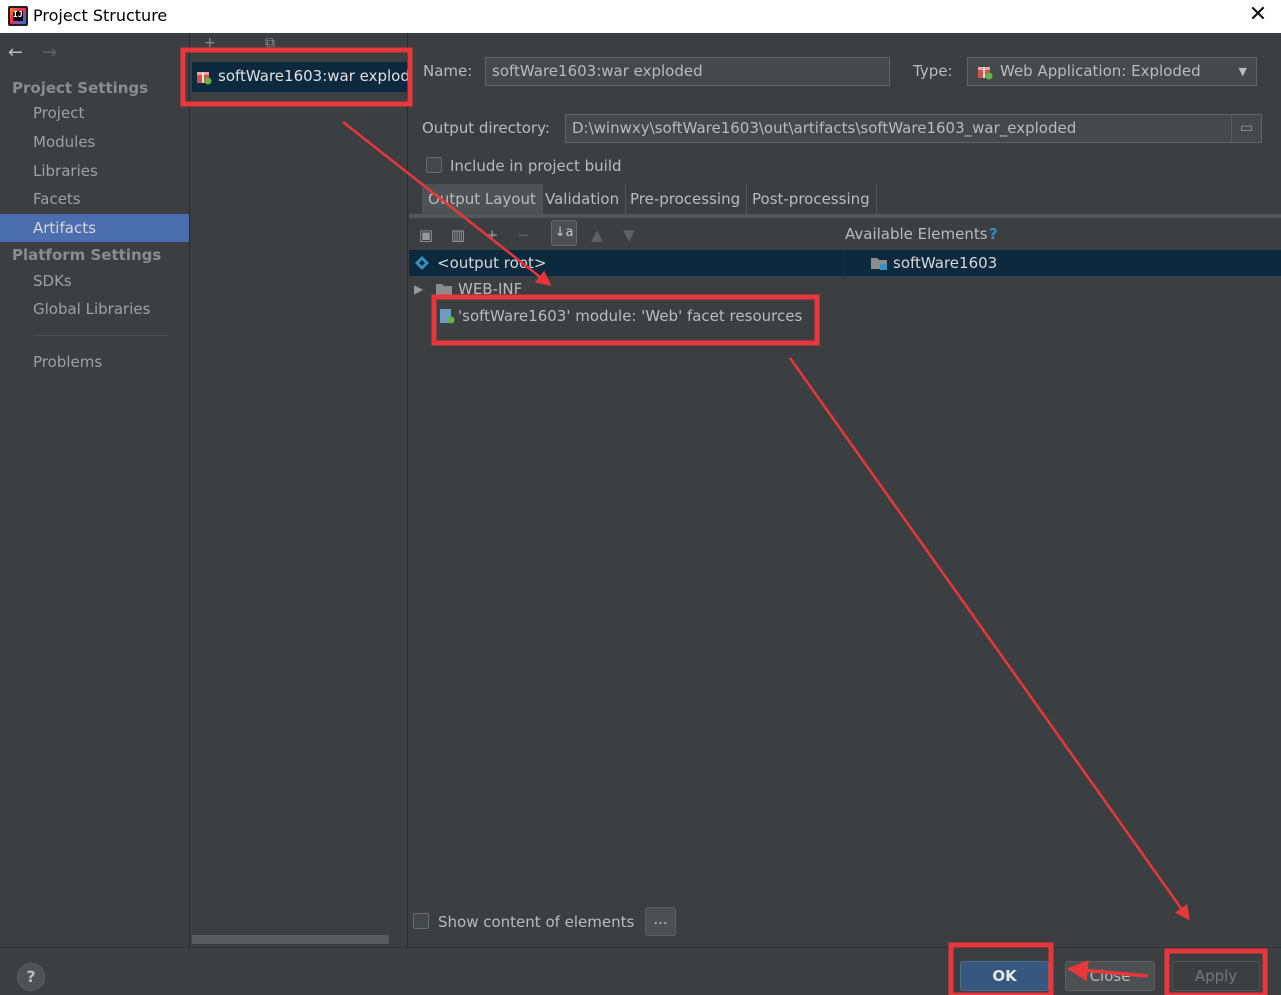  Describe the element at coordinates (1110, 976) in the screenshot. I see `close-button: Close` at that location.